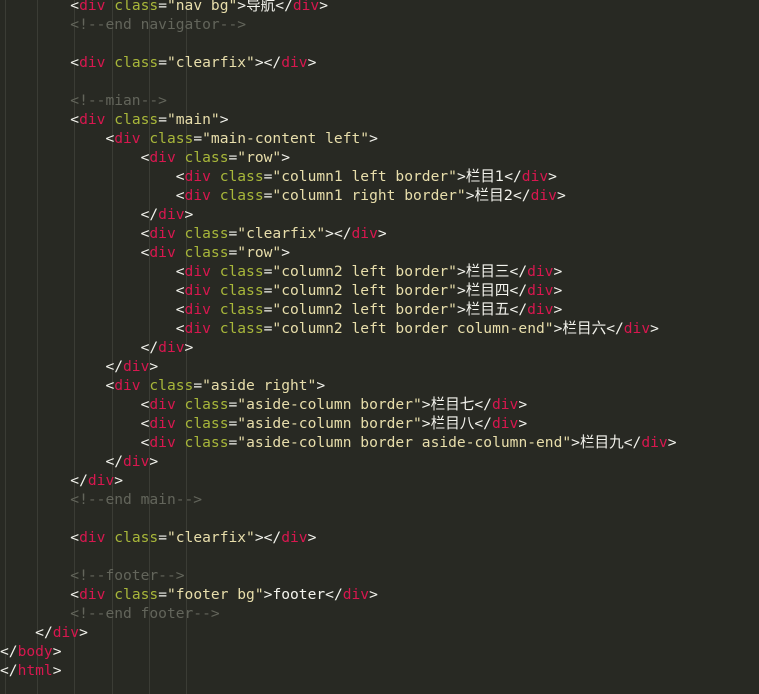  I want to click on code-line: <!--footer-->, so click(379, 575).